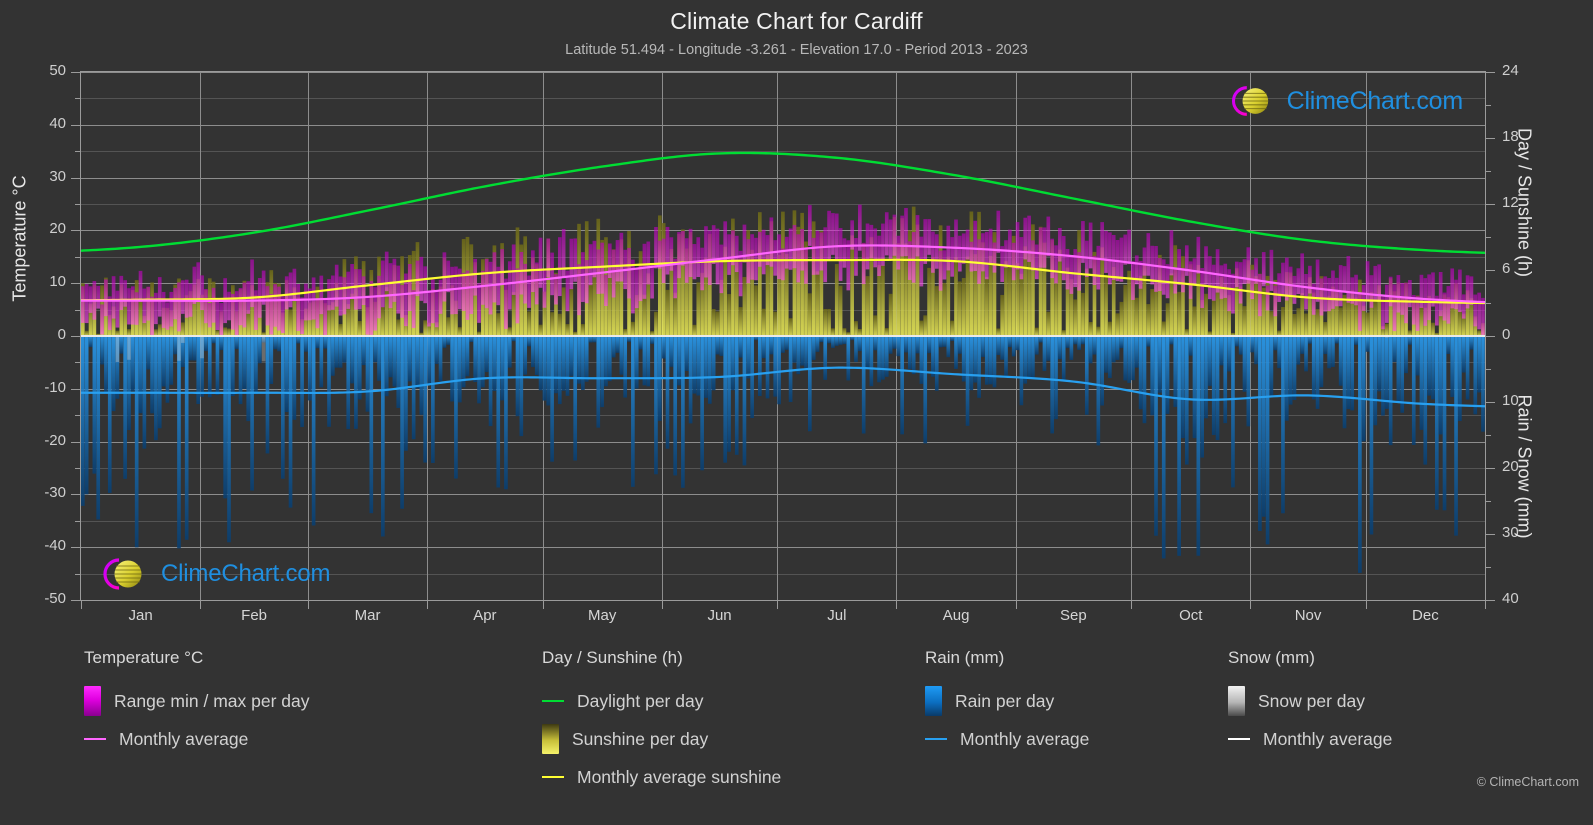  I want to click on watermark-logo-top: ClimeChart.com, so click(1344, 101).